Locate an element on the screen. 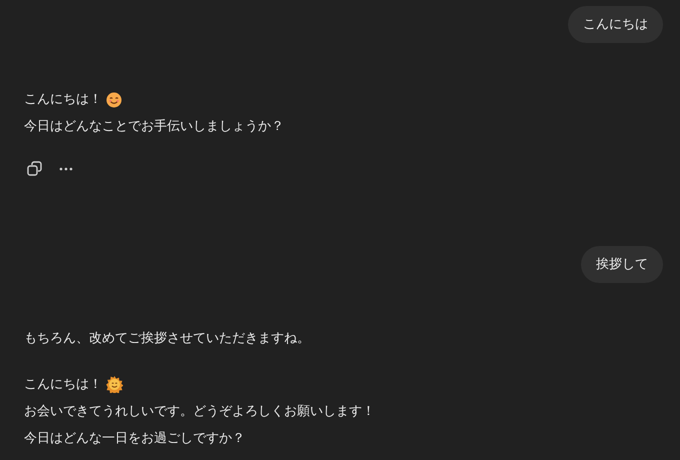  reply-text: 今日はどんなことでお手伝いしましょうか？ is located at coordinates (154, 127).